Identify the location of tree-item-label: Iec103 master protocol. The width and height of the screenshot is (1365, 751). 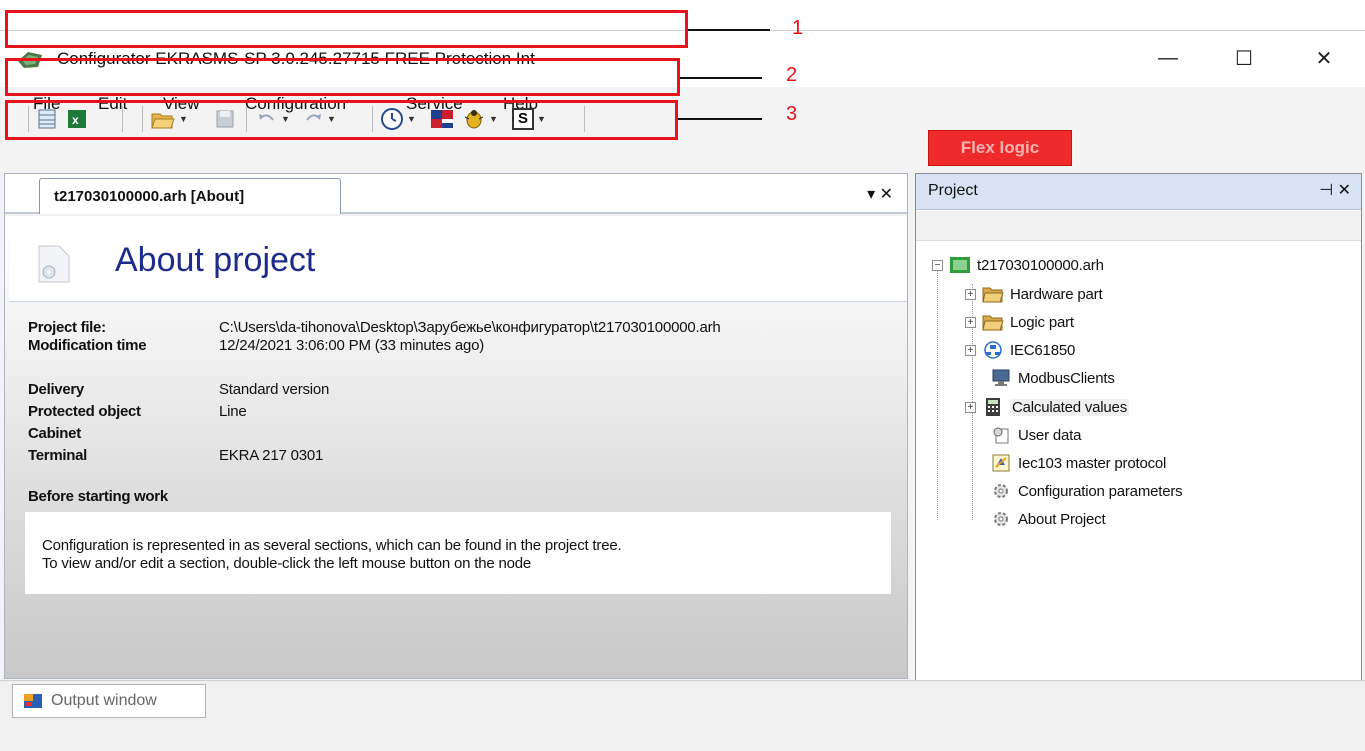
(1092, 463).